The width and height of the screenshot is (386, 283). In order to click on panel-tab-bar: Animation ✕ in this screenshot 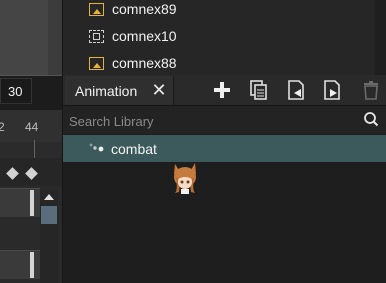, I will do `click(224, 90)`.